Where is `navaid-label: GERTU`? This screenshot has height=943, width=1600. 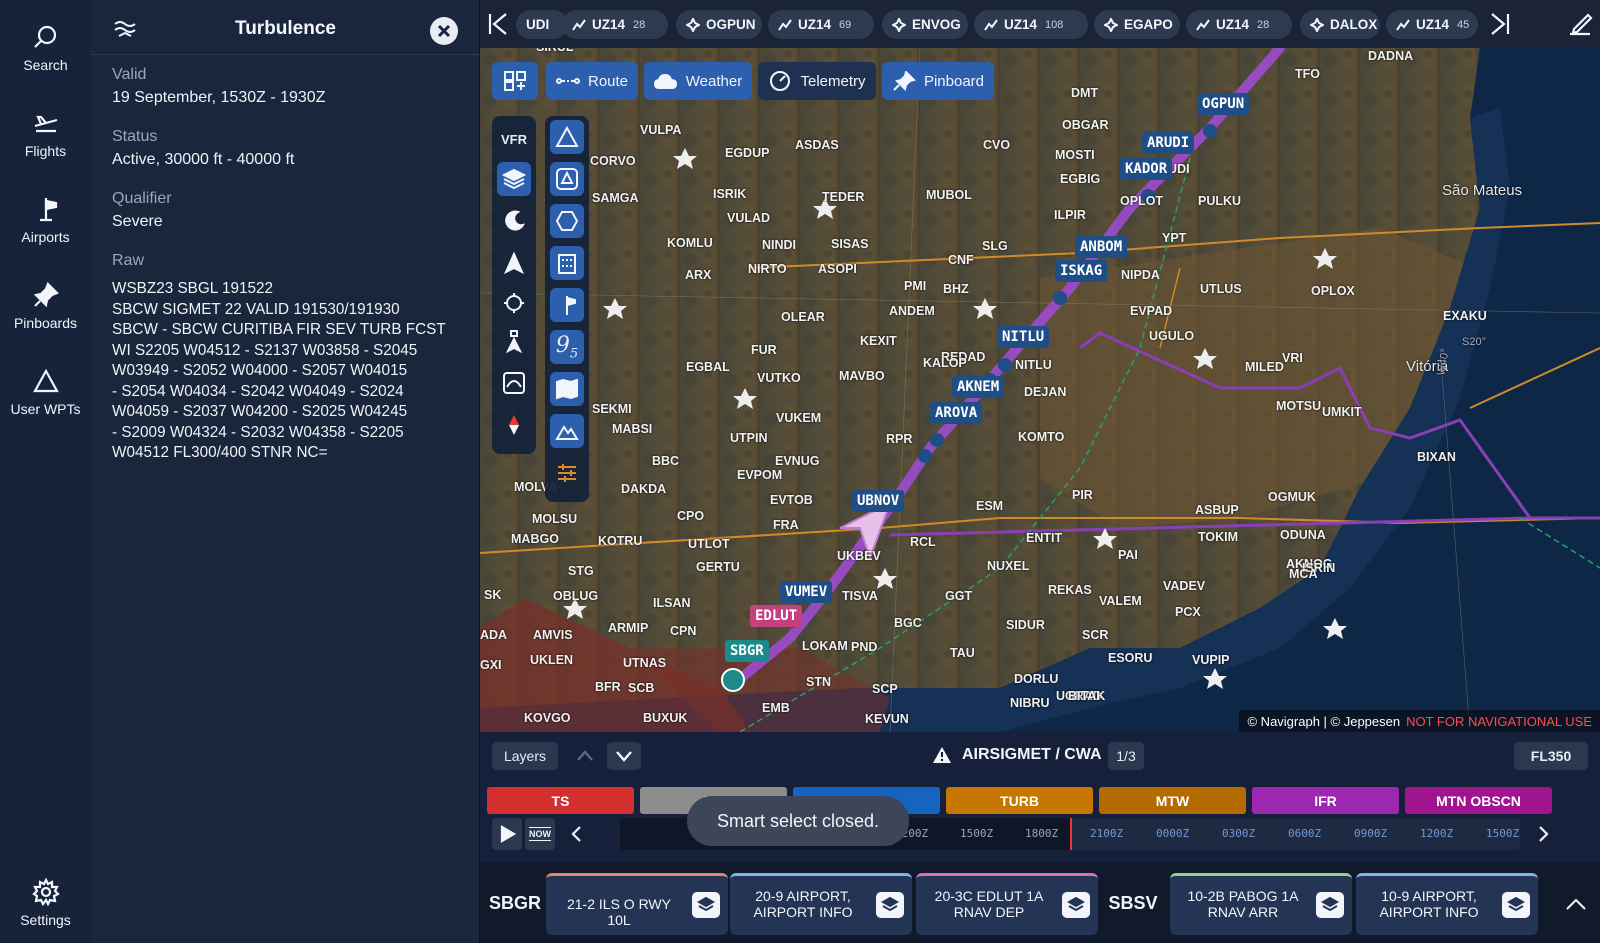 navaid-label: GERTU is located at coordinates (718, 567).